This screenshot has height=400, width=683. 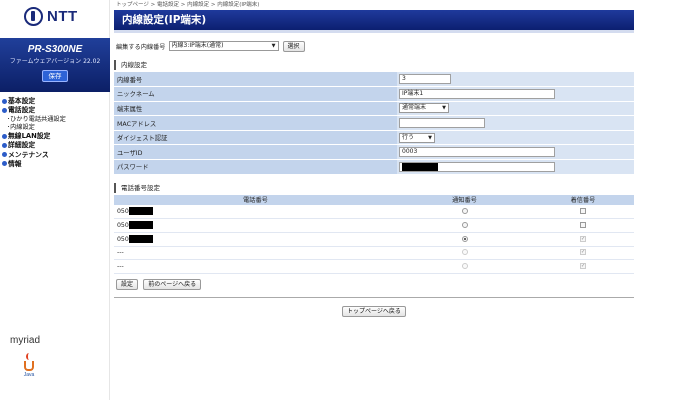 I want to click on logo-text: NTT, so click(x=62, y=16).